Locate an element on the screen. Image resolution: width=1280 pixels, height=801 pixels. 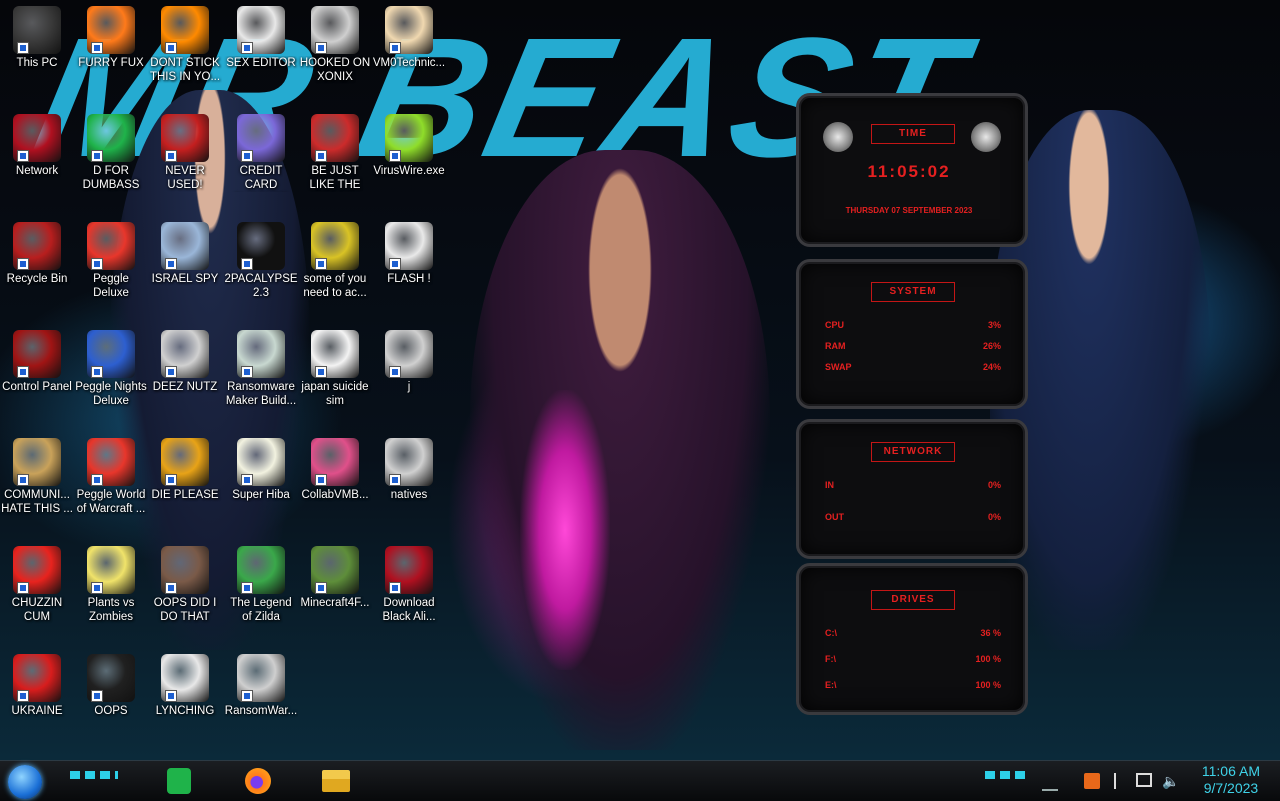
desktop-icon: D FOR DUMBASS is located at coordinates (111, 163).